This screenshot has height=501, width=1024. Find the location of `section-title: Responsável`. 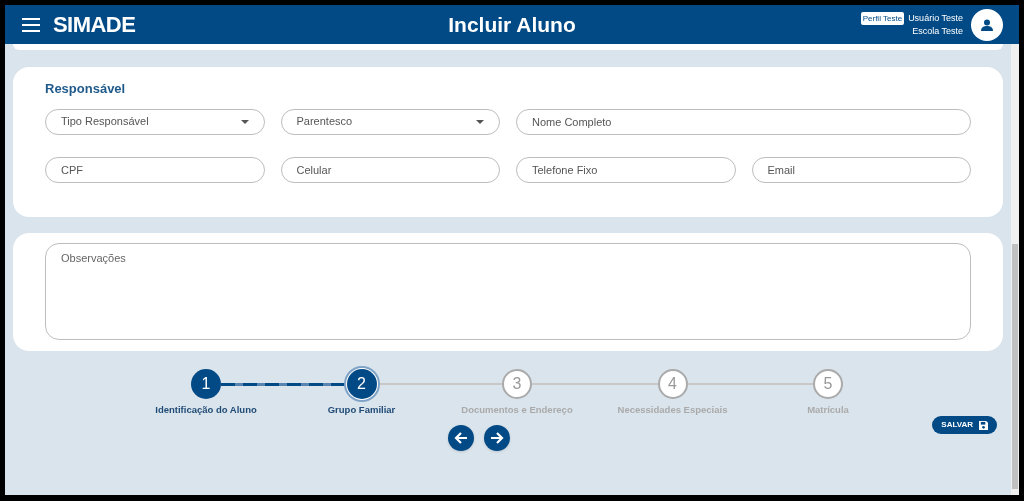

section-title: Responsável is located at coordinates (86, 89).